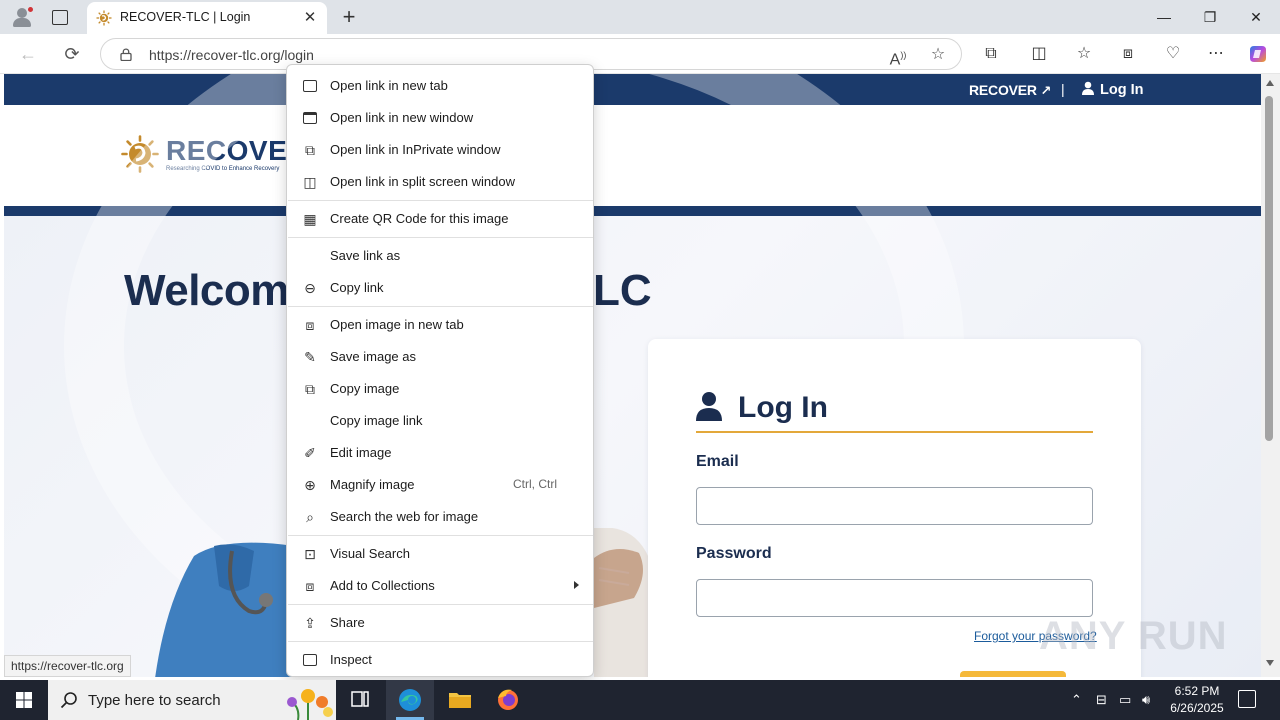  I want to click on edit-image-icon: ✐, so click(310, 453).